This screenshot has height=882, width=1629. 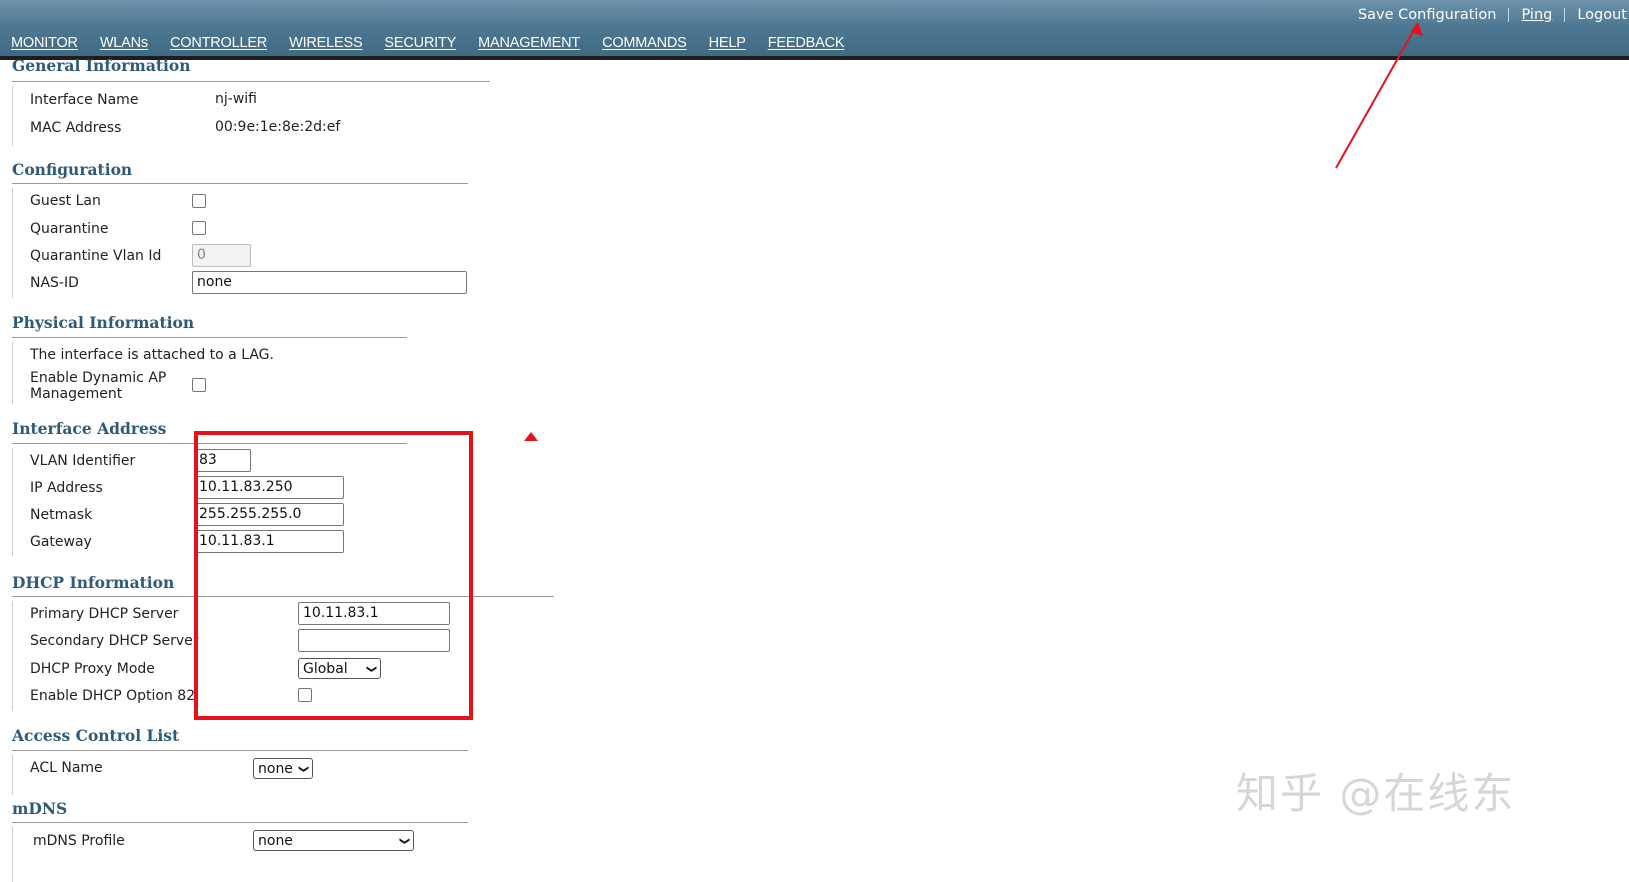 I want to click on annotation-arrow-line, so click(x=1375, y=98).